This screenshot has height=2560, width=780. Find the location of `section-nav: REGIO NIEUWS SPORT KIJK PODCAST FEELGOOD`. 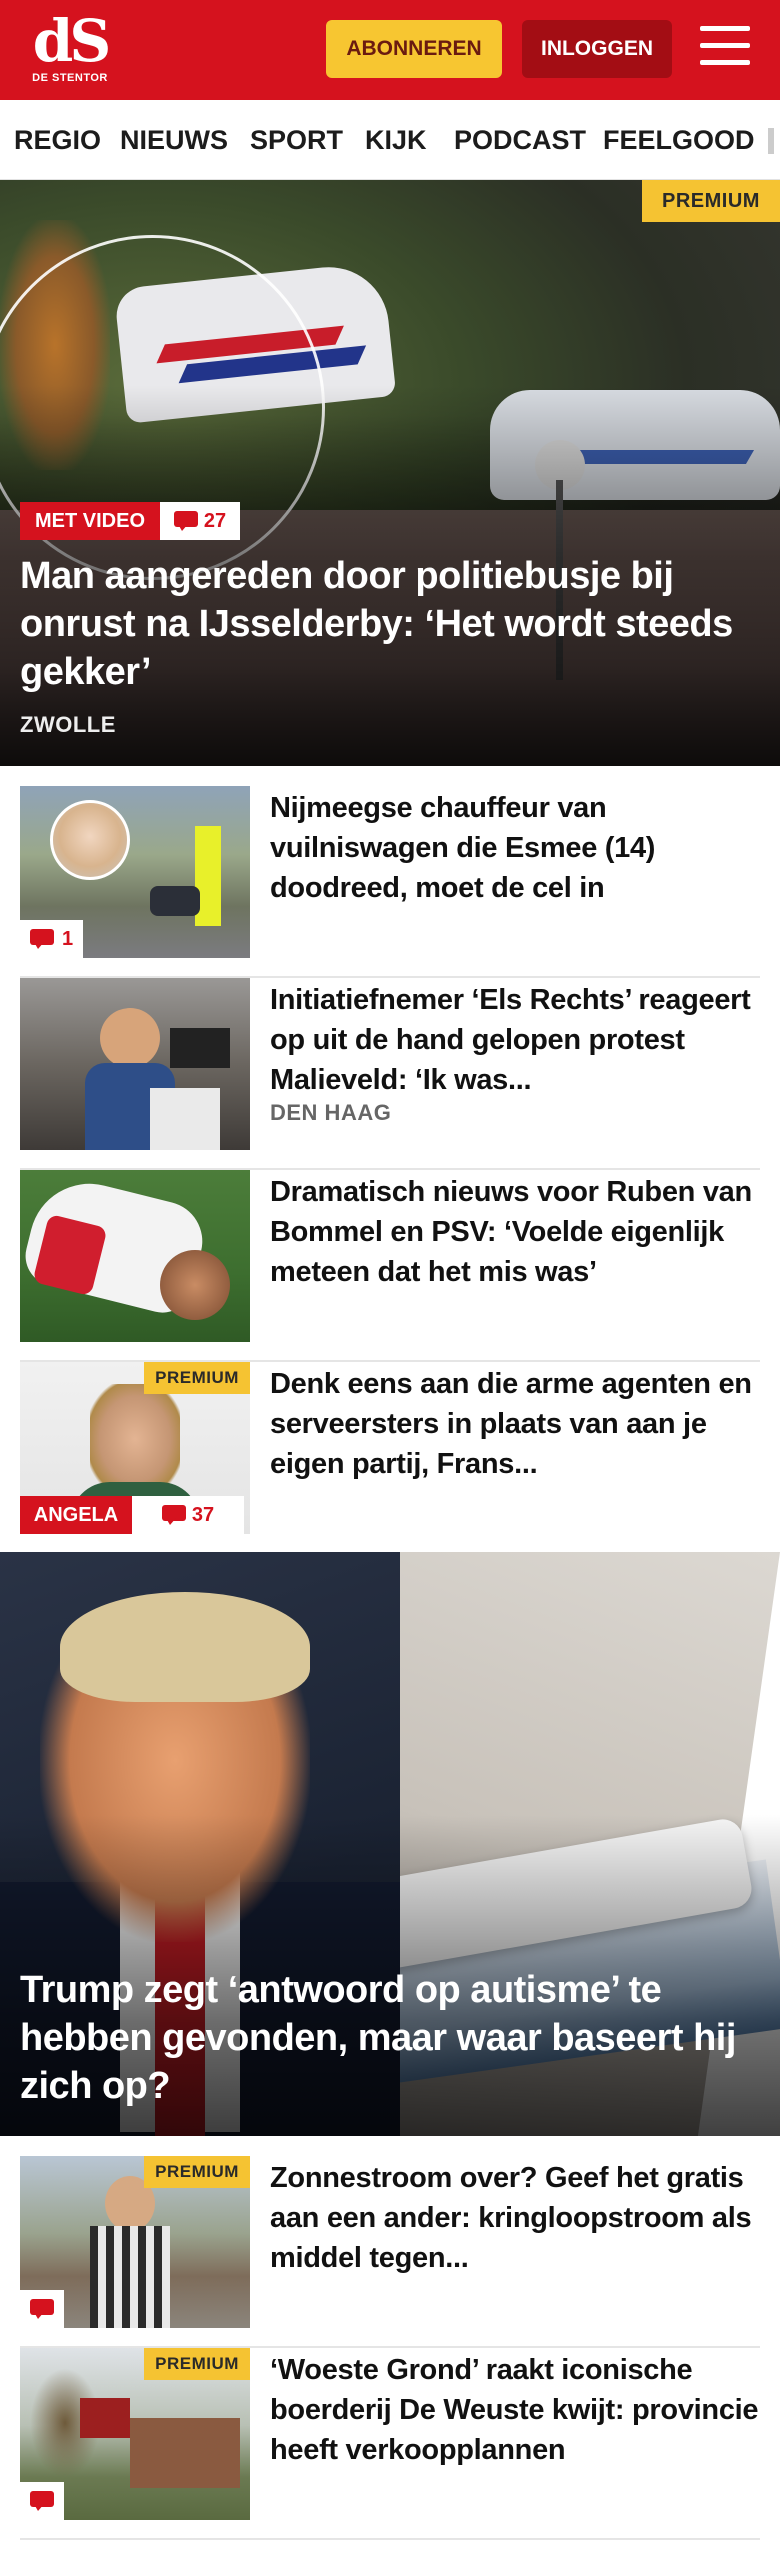

section-nav: REGIO NIEUWS SPORT KIJK PODCAST FEELGOOD is located at coordinates (390, 140).